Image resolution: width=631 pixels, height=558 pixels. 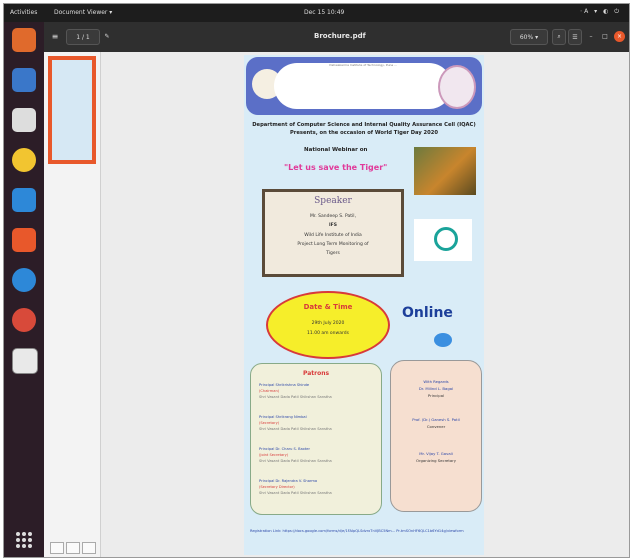 What do you see at coordinates (619, 36) in the screenshot?
I see `close-icon: ×` at bounding box center [619, 36].